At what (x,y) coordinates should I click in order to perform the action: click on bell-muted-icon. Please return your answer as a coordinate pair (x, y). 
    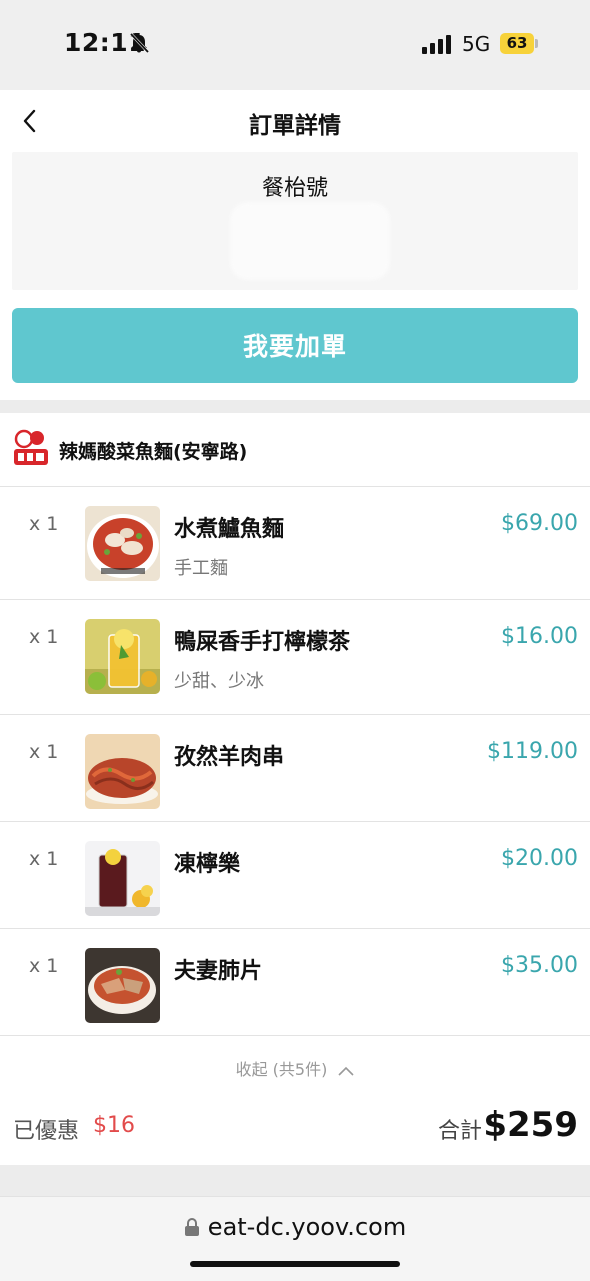
    Looking at the image, I should click on (139, 43).